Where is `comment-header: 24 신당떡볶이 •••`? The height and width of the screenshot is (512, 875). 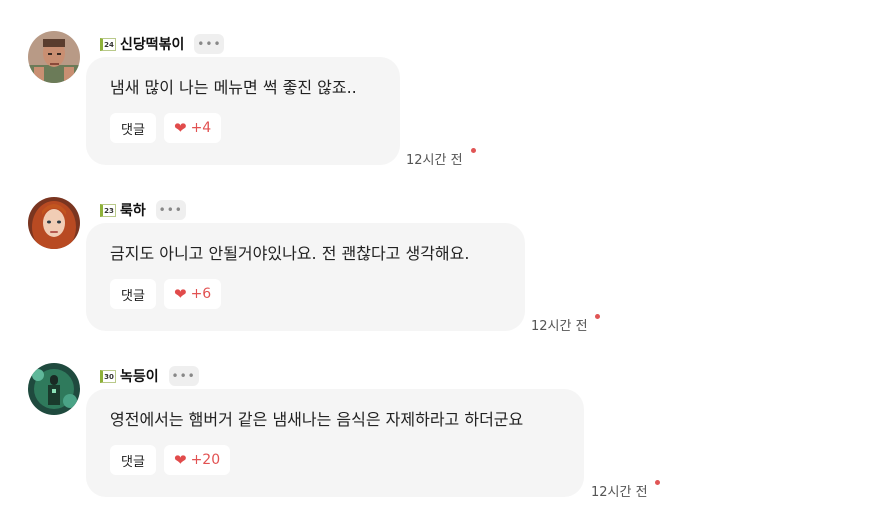
comment-header: 24 신당떡볶이 ••• is located at coordinates (162, 44).